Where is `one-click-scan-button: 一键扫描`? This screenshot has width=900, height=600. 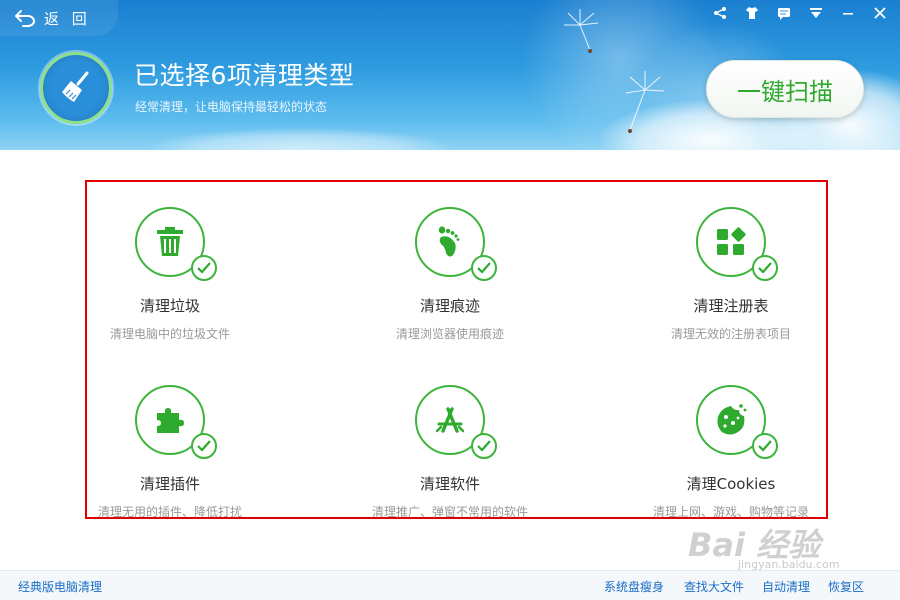 one-click-scan-button: 一键扫描 is located at coordinates (785, 89).